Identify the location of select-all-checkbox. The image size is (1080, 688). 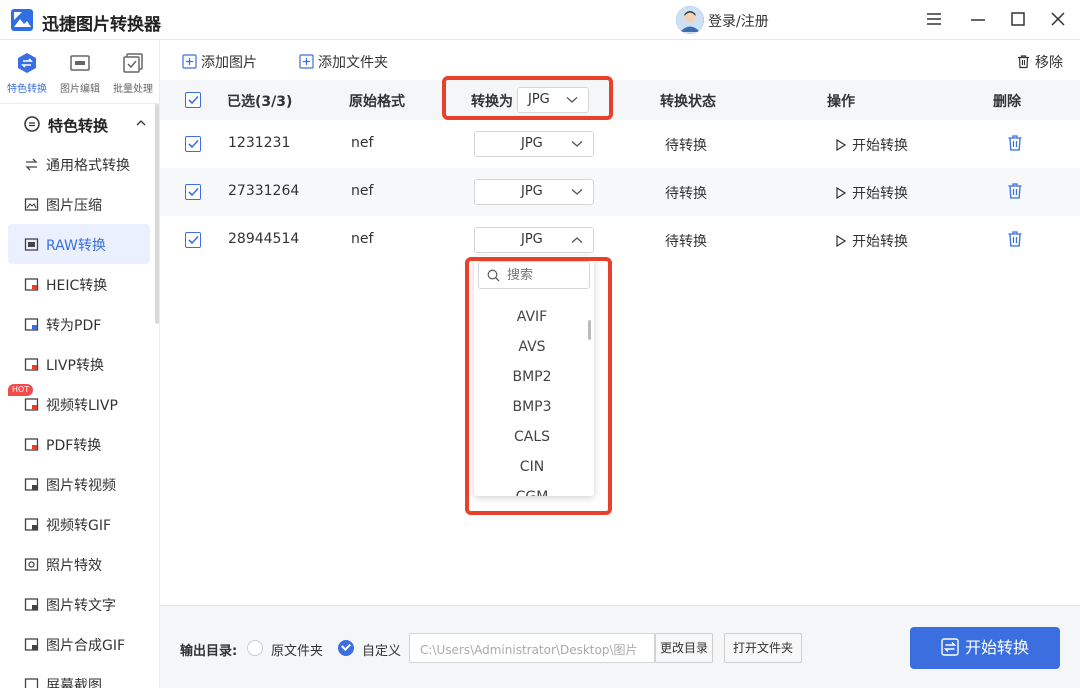
(193, 100).